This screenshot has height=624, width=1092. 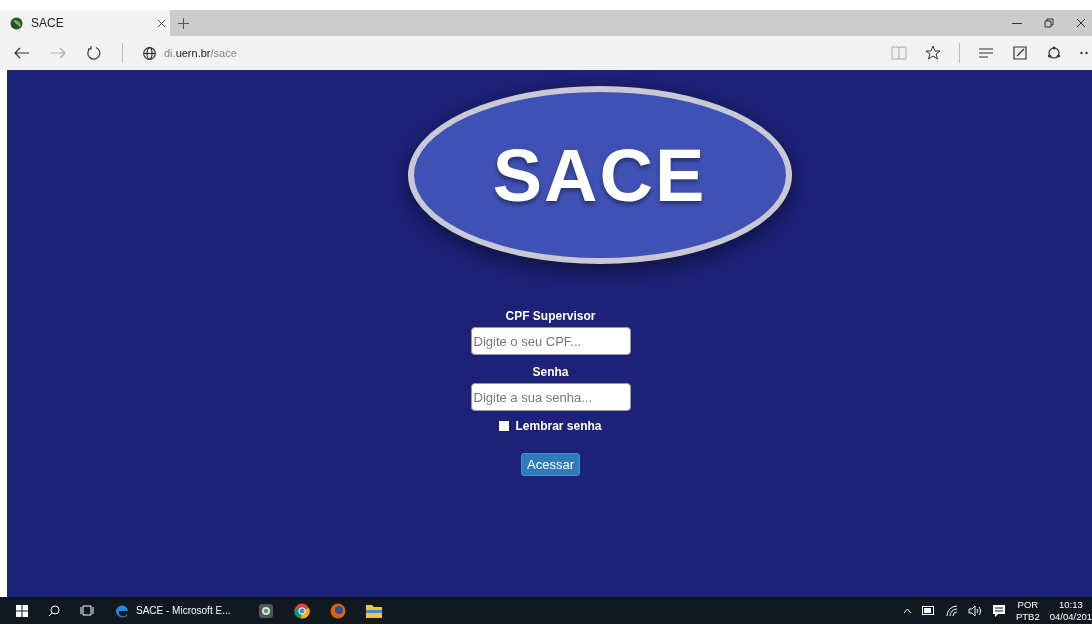 What do you see at coordinates (1084, 53) in the screenshot?
I see `more-icon` at bounding box center [1084, 53].